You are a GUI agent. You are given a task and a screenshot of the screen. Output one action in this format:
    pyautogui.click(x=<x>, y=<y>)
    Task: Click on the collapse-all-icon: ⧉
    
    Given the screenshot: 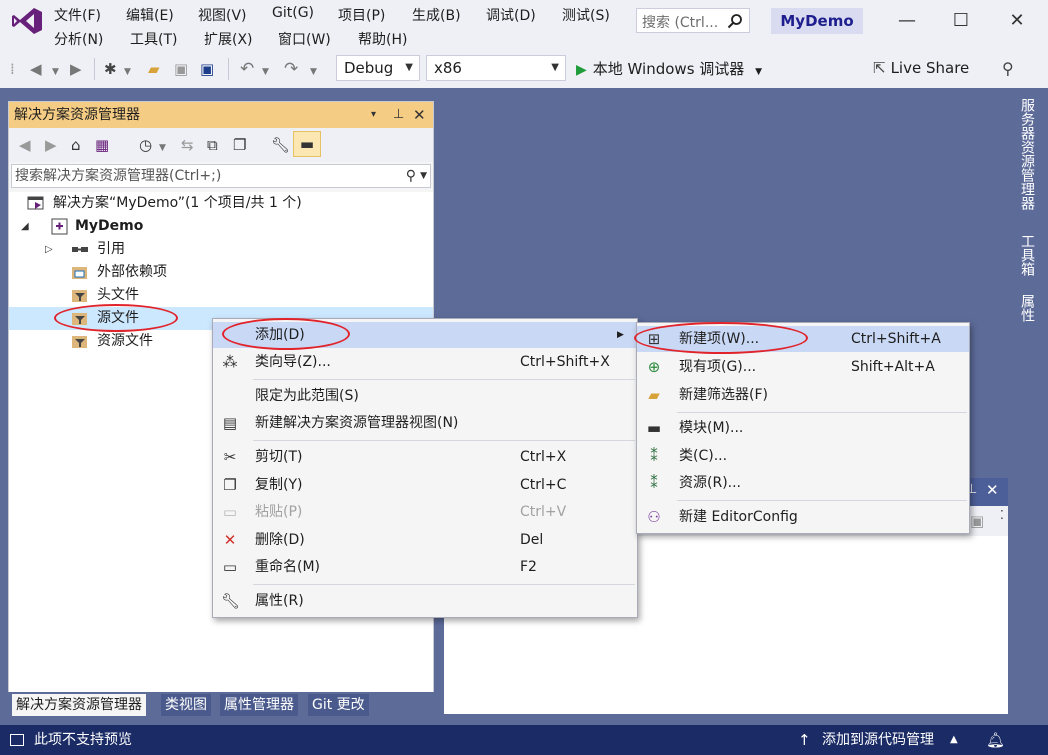 What is the action you would take?
    pyautogui.click(x=212, y=145)
    